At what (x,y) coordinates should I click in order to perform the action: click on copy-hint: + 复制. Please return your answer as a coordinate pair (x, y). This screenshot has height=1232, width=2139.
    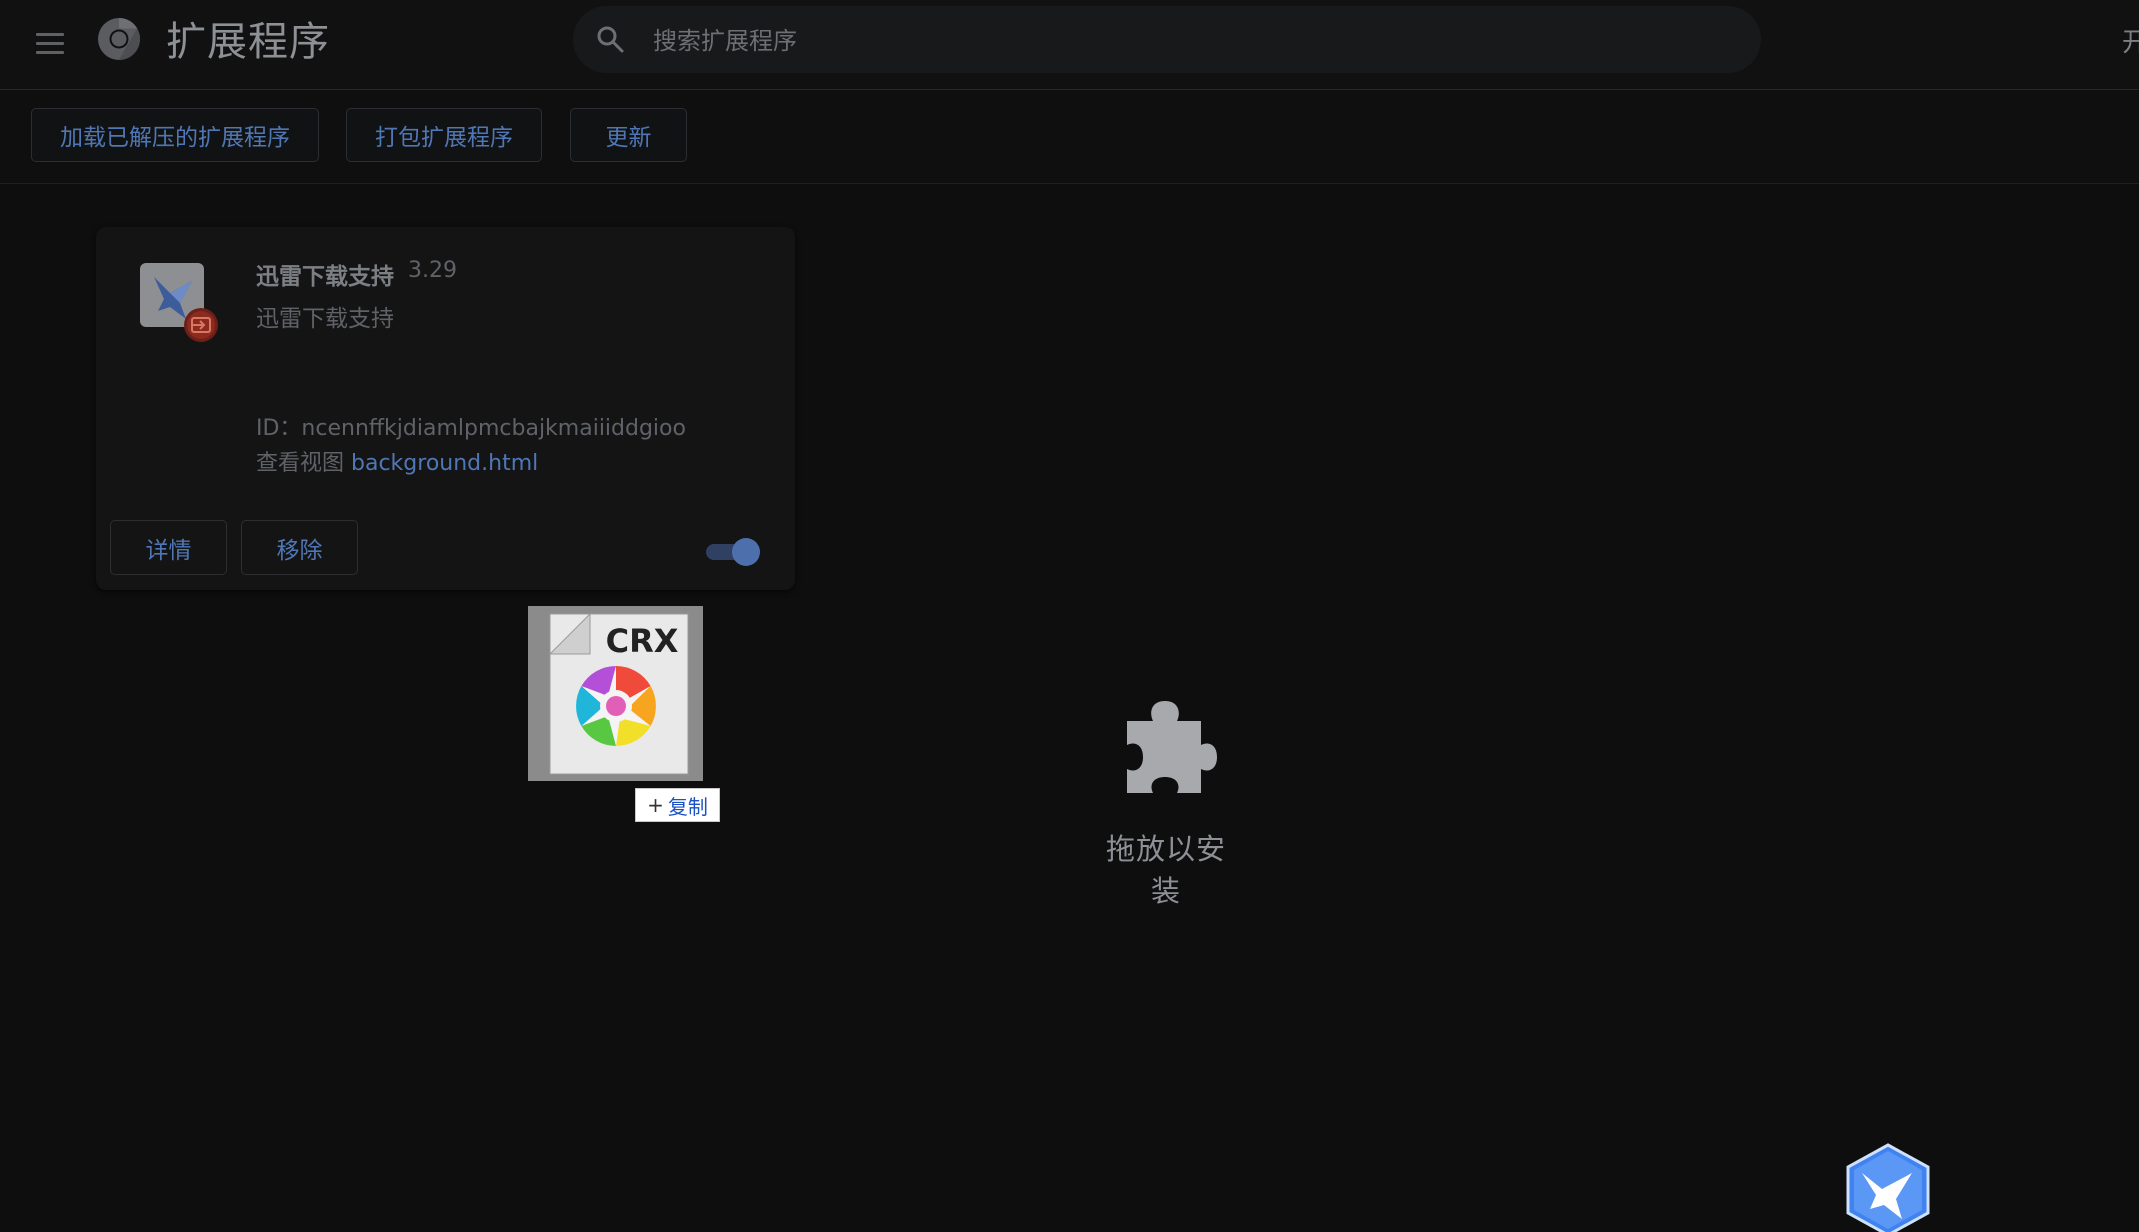
    Looking at the image, I should click on (677, 805).